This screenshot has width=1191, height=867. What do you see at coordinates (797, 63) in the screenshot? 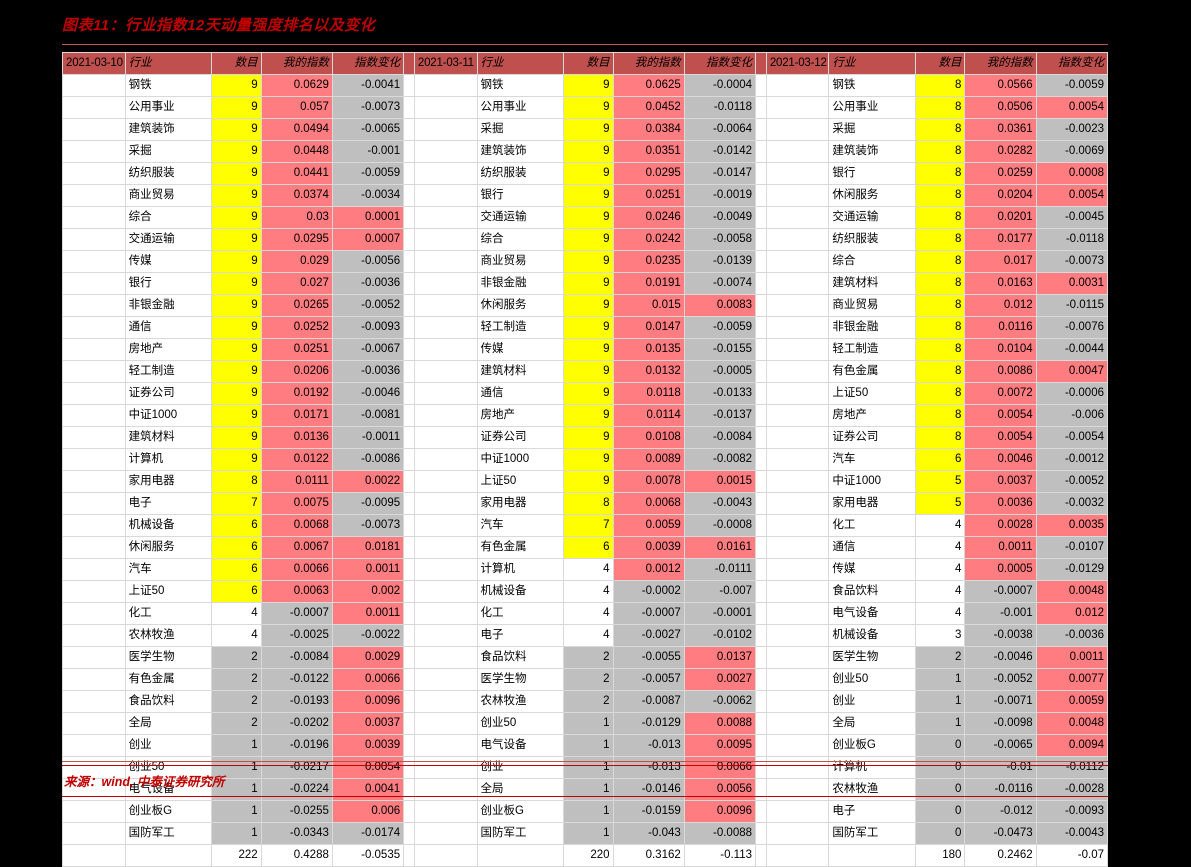
I see `header-date-3: 2021-03-12` at bounding box center [797, 63].